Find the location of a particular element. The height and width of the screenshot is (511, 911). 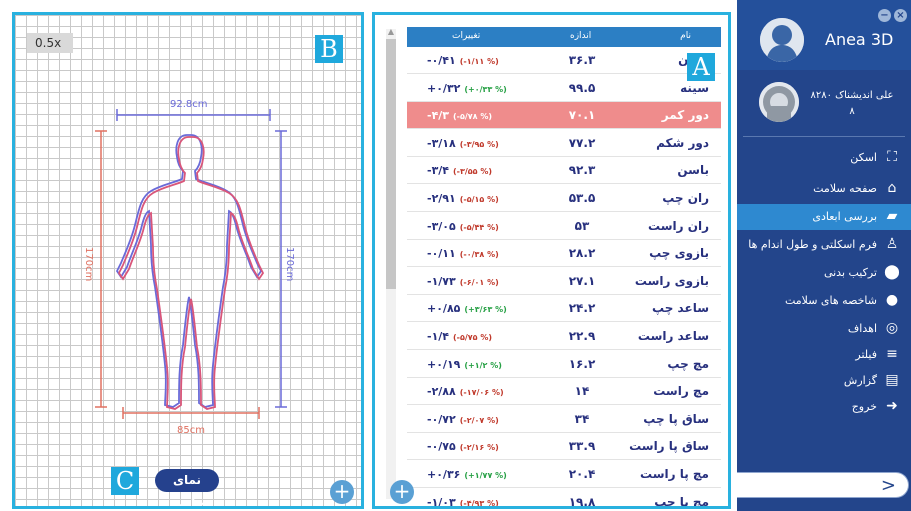

table-row: -۲/۸۸ (-۱۷/۰۶ %) ۱۴ مچ راست is located at coordinates (564, 392).